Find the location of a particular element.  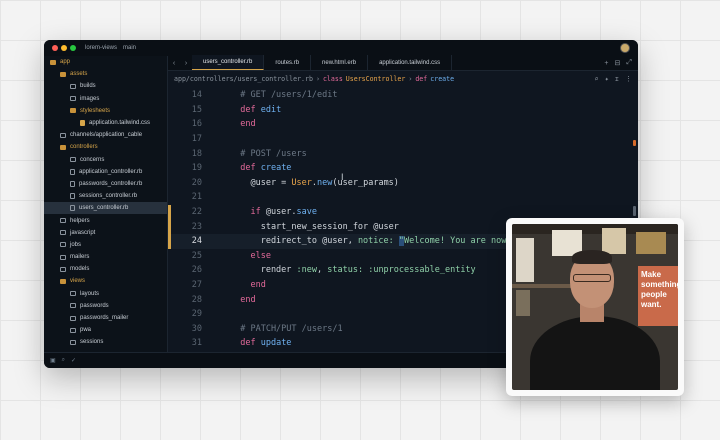

check-icon: ✓ is located at coordinates (73, 360).